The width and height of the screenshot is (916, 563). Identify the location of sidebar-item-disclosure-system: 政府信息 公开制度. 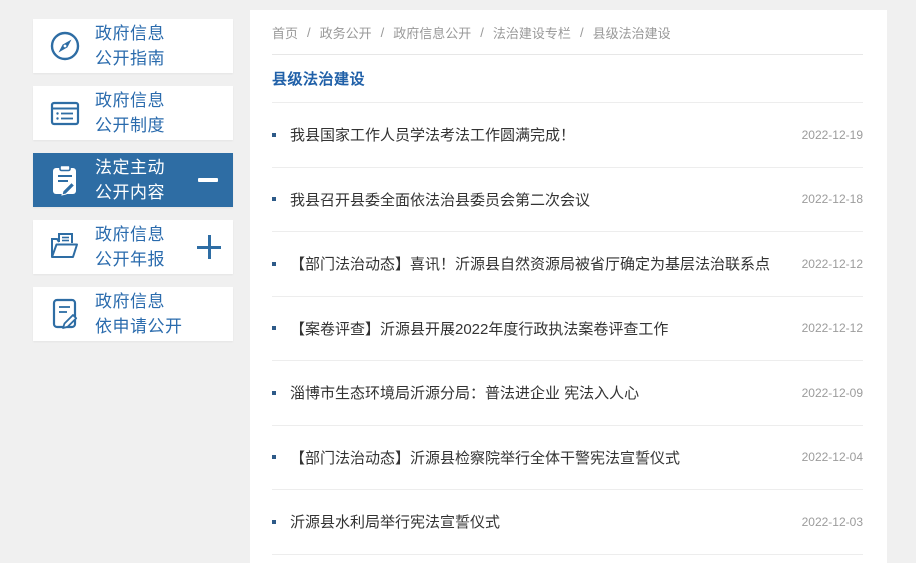
(133, 113).